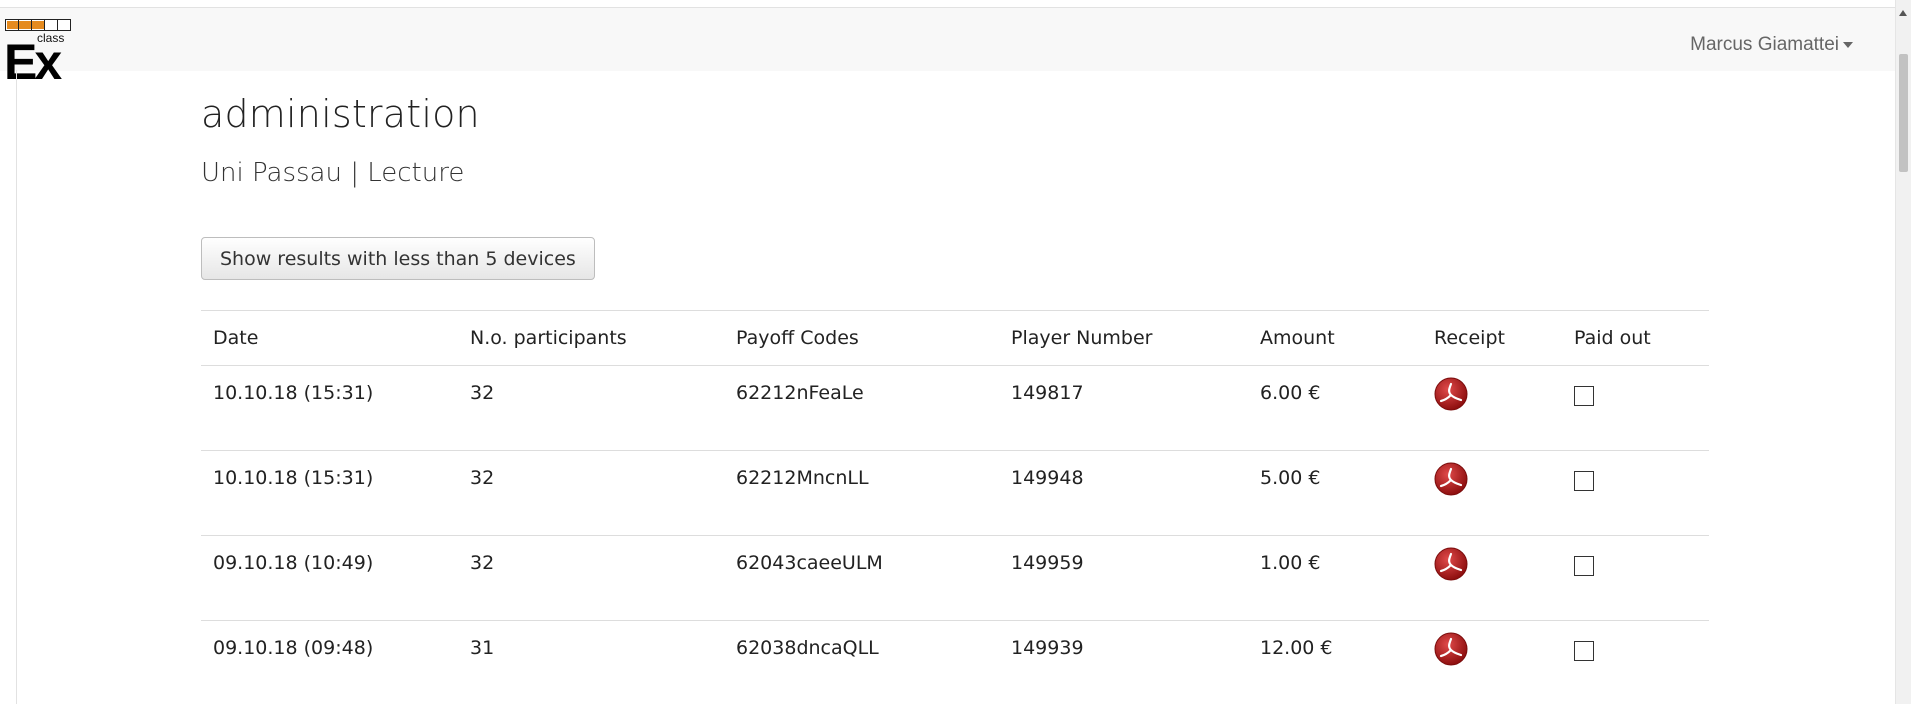 This screenshot has height=704, width=1911. I want to click on header-date: Date, so click(329, 338).